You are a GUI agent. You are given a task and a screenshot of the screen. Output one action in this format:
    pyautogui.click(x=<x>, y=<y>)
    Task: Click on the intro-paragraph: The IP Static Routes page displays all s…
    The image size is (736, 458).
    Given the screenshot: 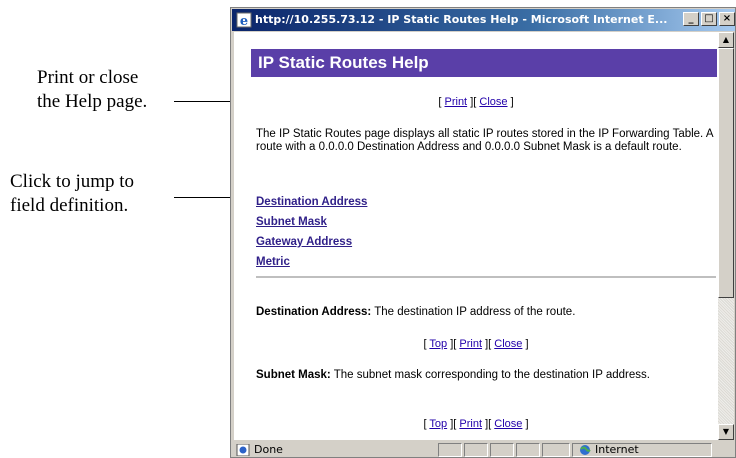 What is the action you would take?
    pyautogui.click(x=484, y=140)
    